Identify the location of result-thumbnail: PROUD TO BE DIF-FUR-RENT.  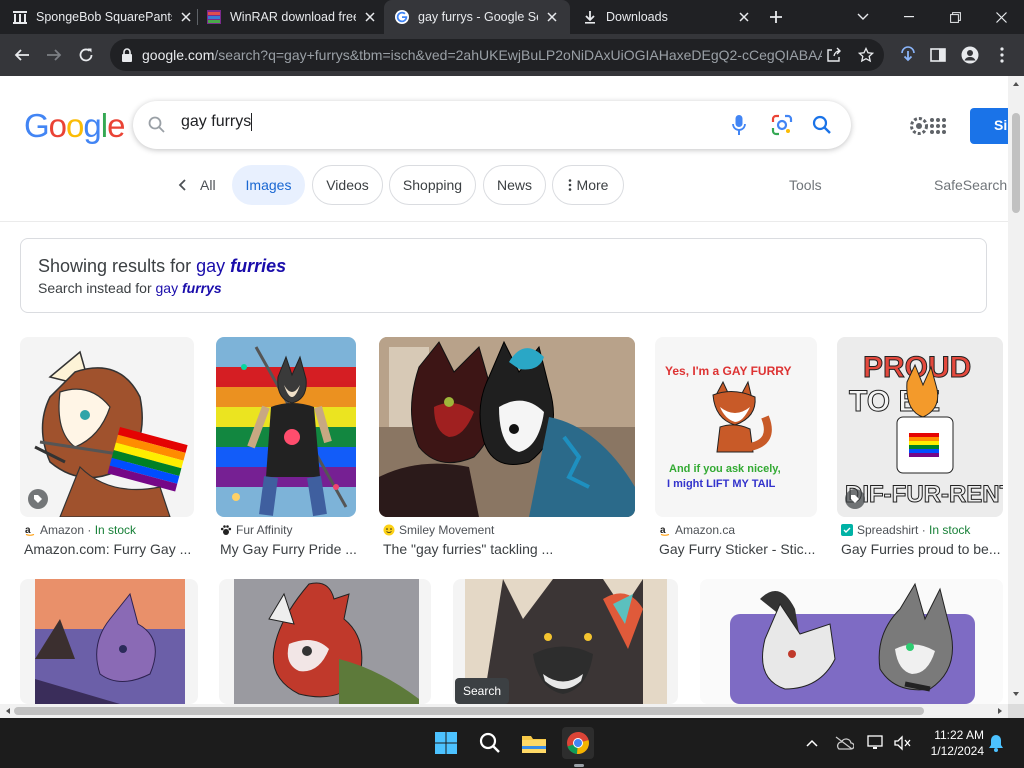
(920, 427).